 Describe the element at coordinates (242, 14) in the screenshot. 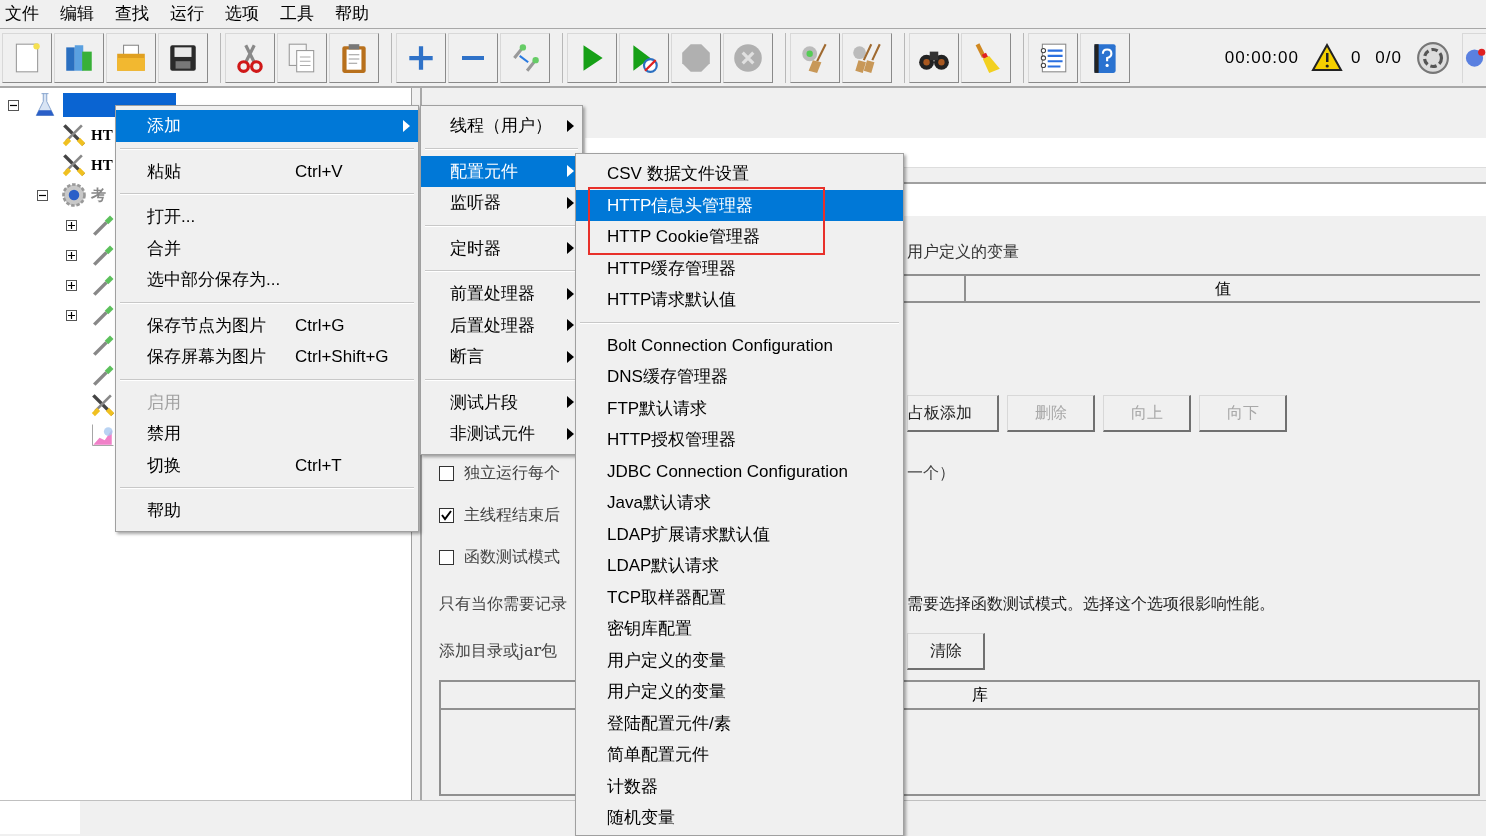

I see `menu-item: 选项` at that location.